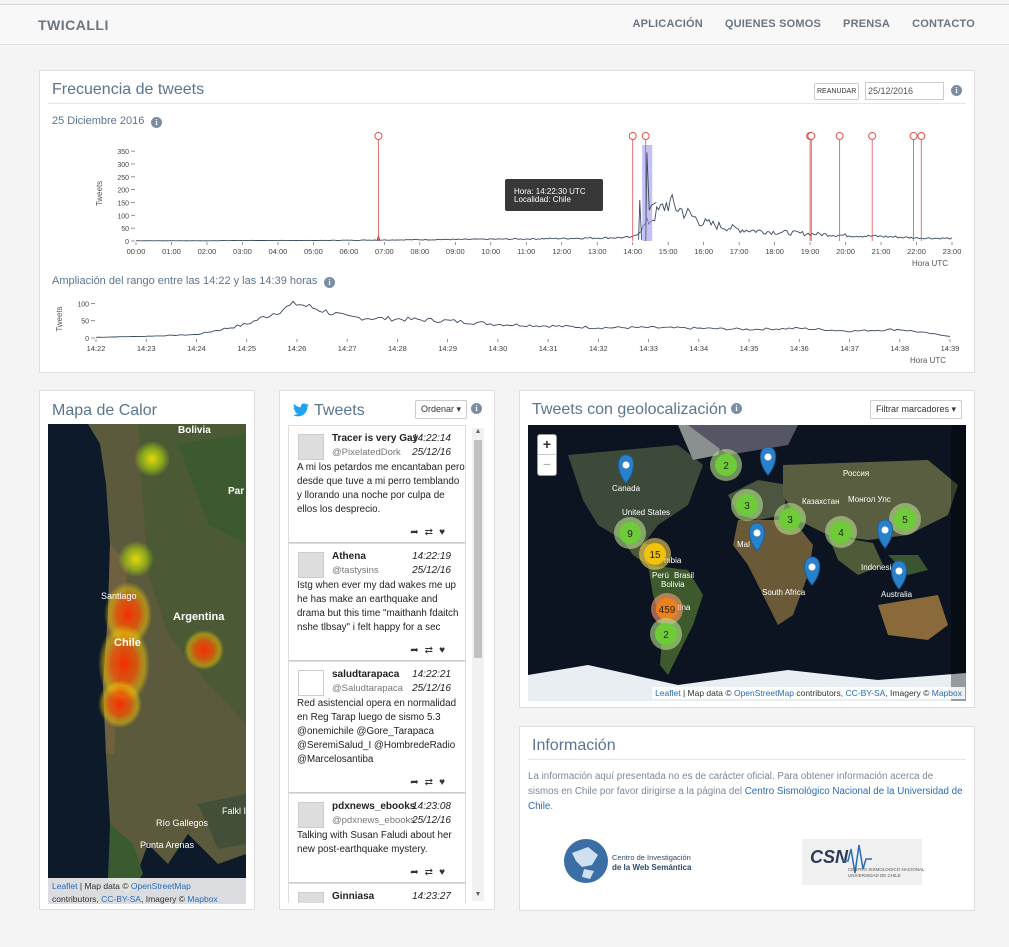 The image size is (1009, 947). I want to click on nav-link-quienes-somos: QUIENES SOMOS, so click(773, 24).